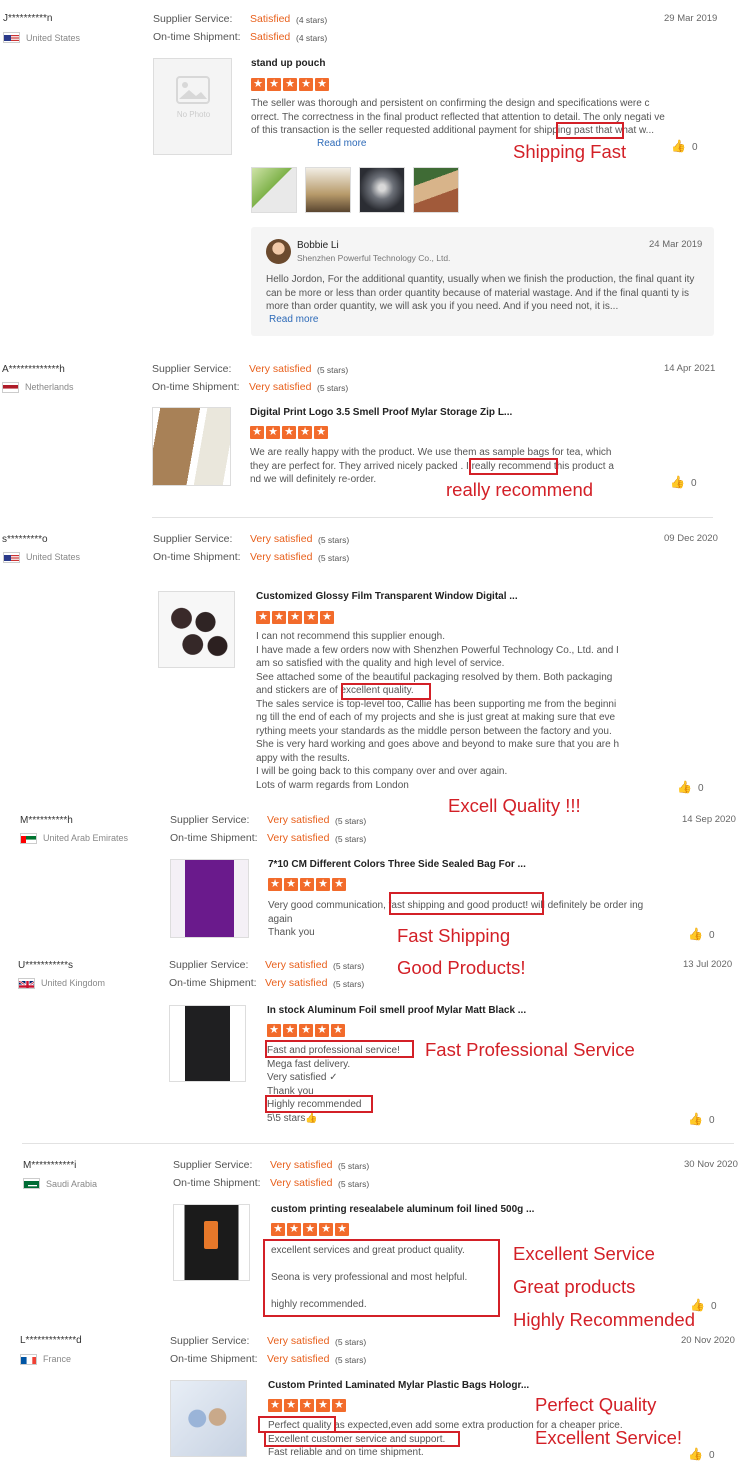 Image resolution: width=750 pixels, height=1471 pixels. Describe the element at coordinates (278, 251) in the screenshot. I see `avatar` at that location.